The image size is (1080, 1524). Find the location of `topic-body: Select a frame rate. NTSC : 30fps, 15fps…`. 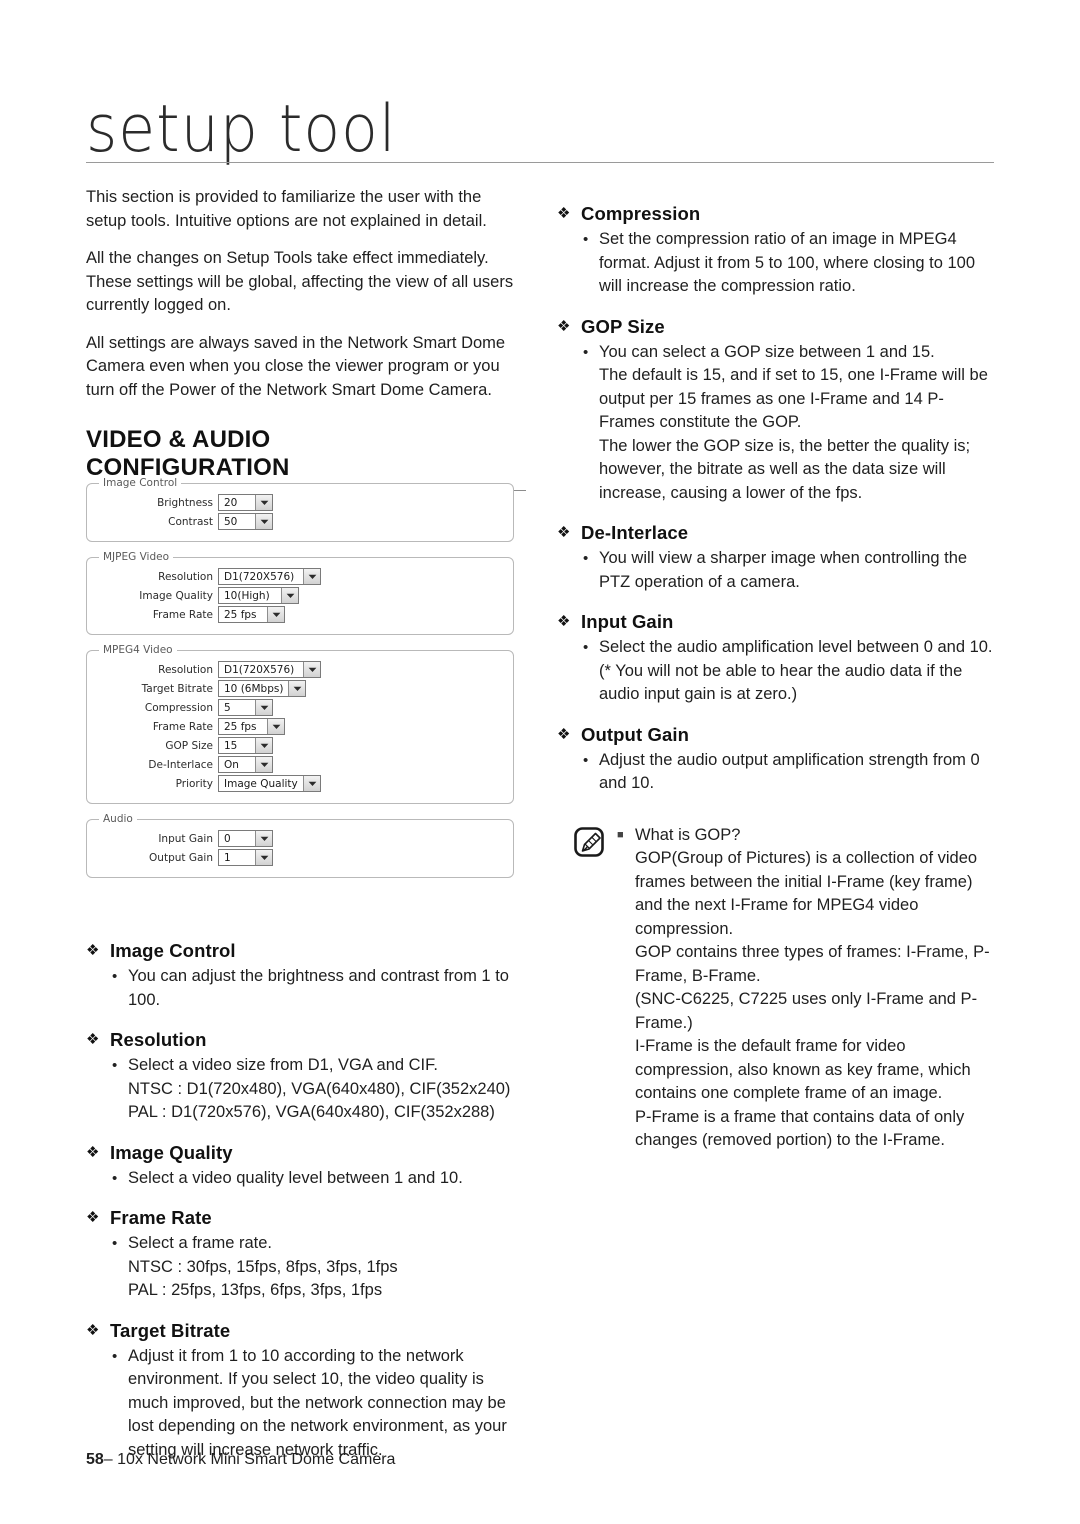

topic-body: Select a frame rate. NTSC : 30fps, 15fps… is located at coordinates (263, 1266).